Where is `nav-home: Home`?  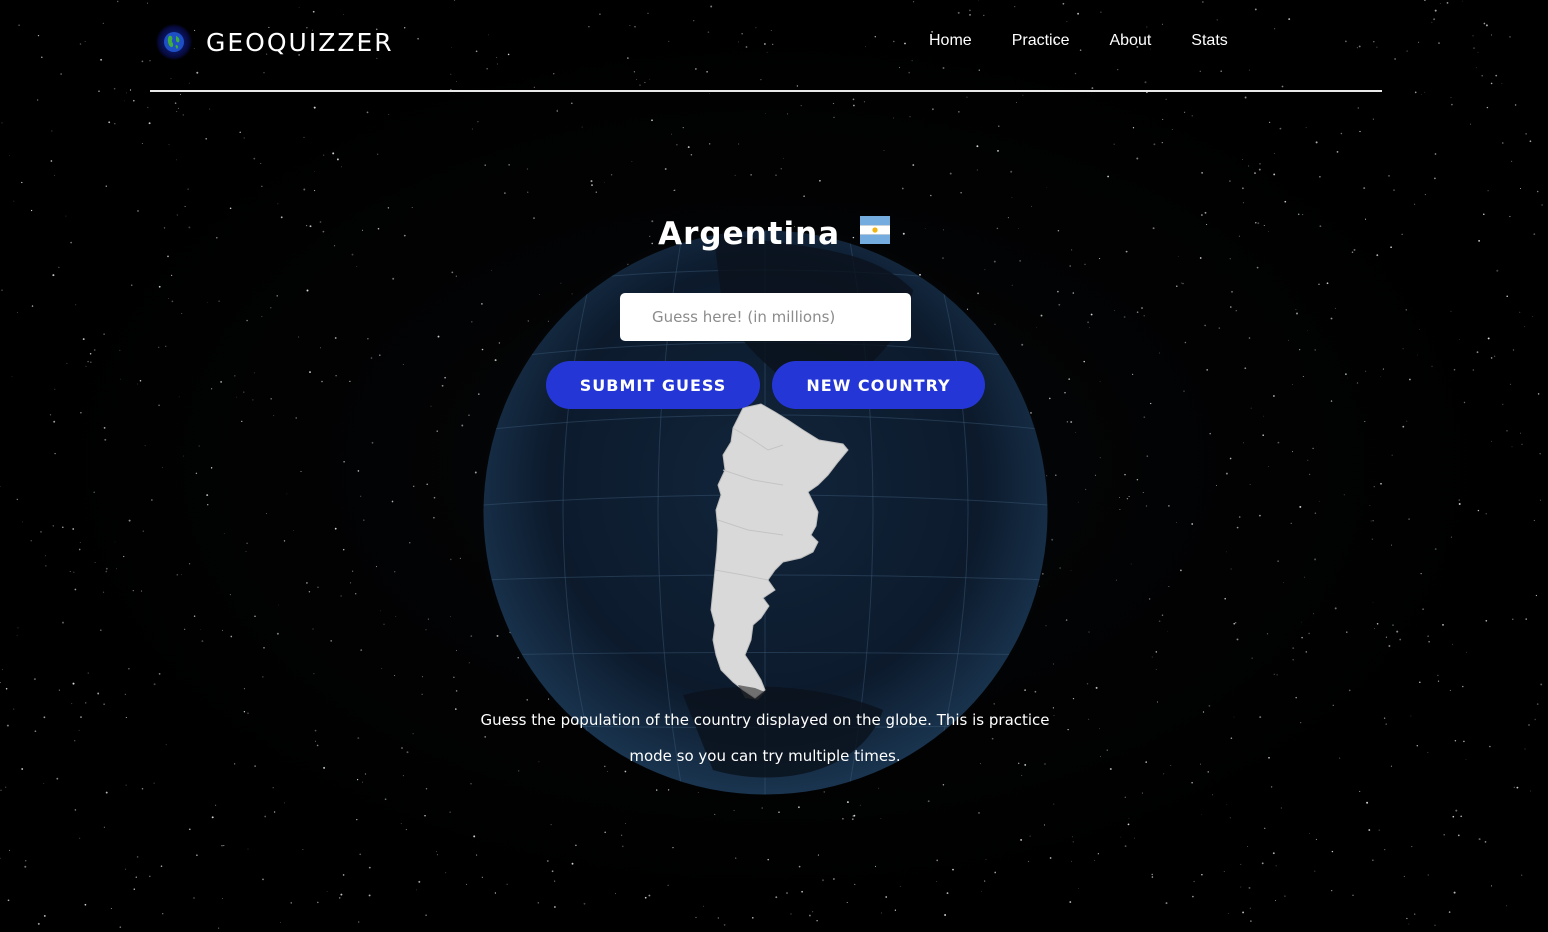
nav-home: Home is located at coordinates (950, 41).